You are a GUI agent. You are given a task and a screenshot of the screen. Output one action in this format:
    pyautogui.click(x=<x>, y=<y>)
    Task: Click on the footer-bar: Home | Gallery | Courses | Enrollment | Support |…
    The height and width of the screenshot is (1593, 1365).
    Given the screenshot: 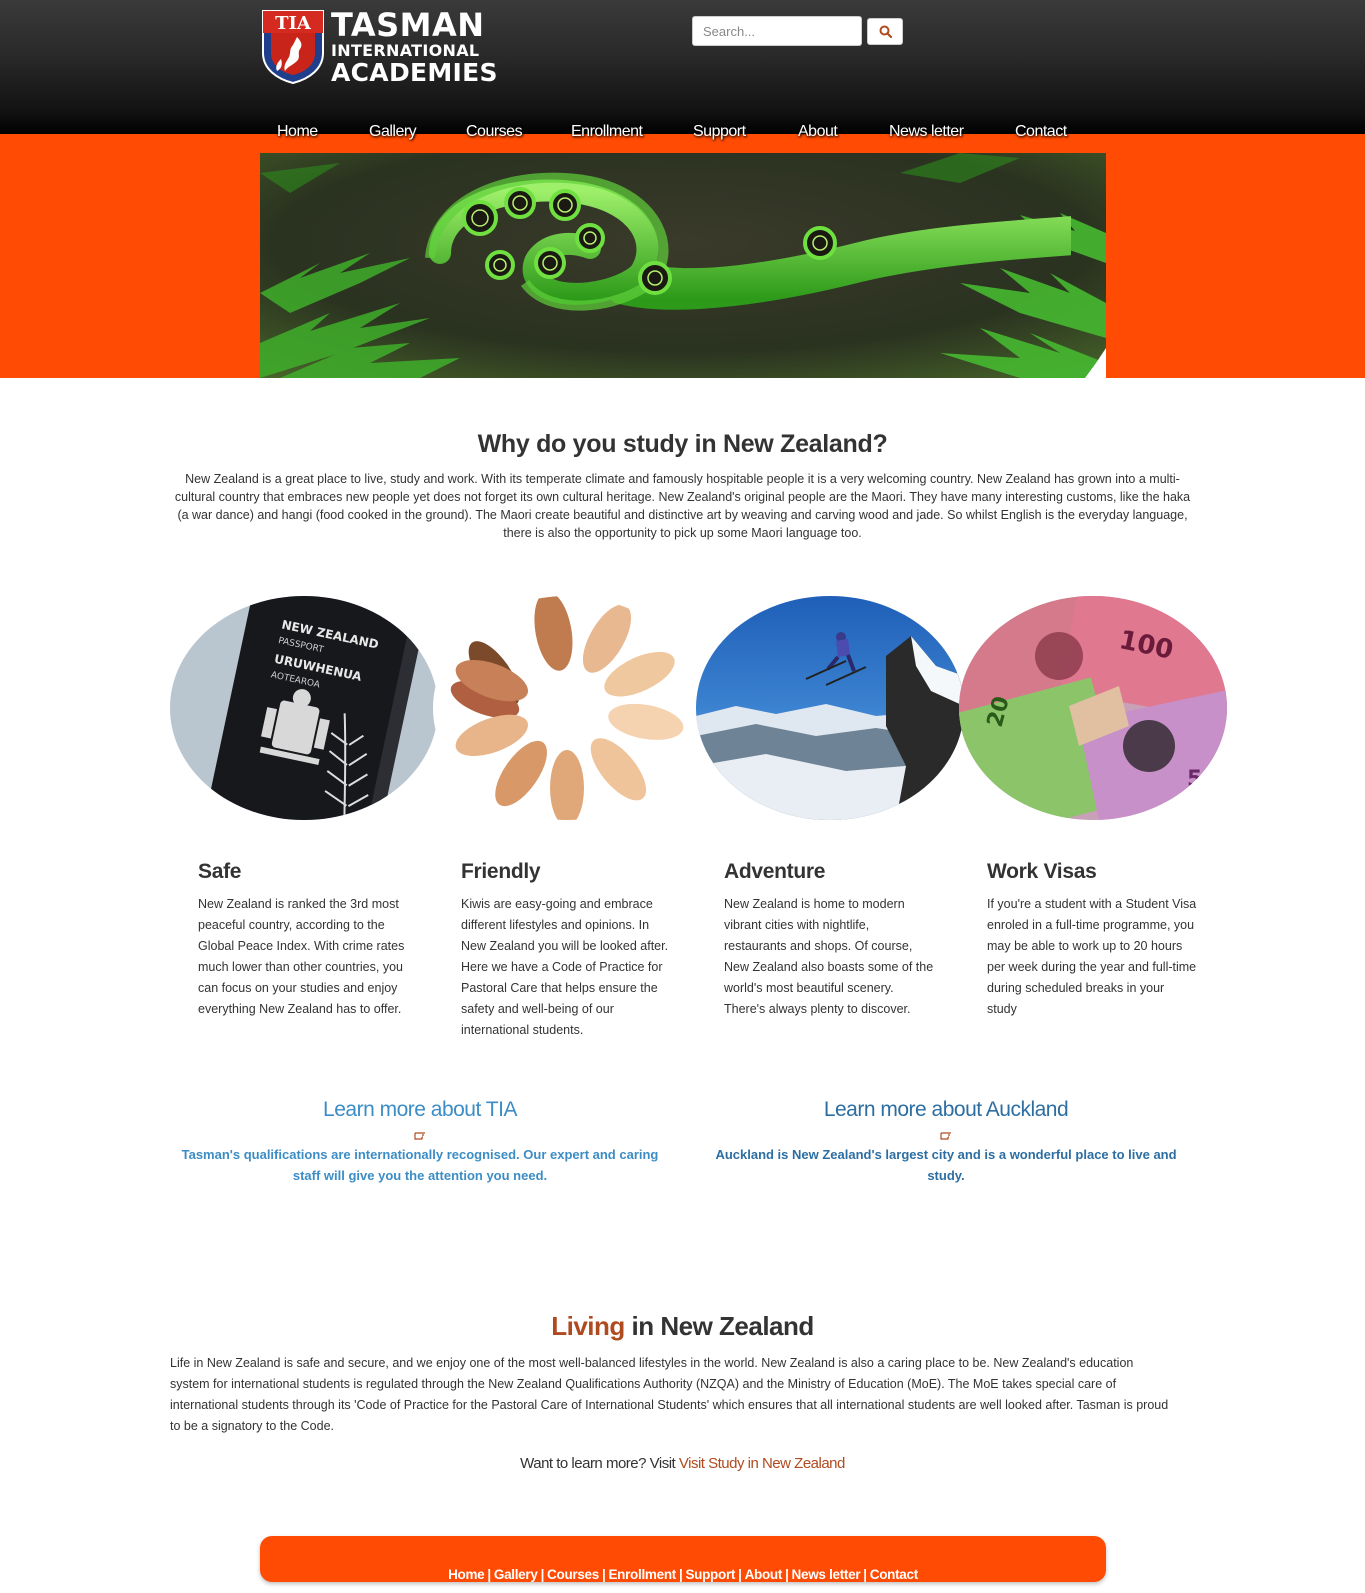 What is the action you would take?
    pyautogui.click(x=683, y=1559)
    